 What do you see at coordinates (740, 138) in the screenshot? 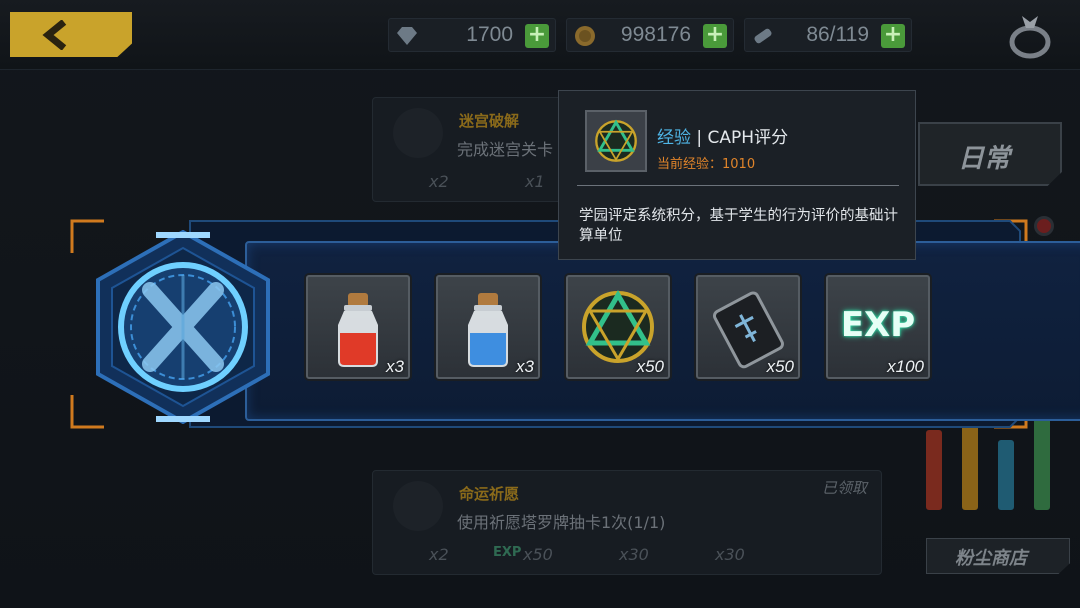
I see `tooltip-item-subtitle: | CAPH评分` at bounding box center [740, 138].